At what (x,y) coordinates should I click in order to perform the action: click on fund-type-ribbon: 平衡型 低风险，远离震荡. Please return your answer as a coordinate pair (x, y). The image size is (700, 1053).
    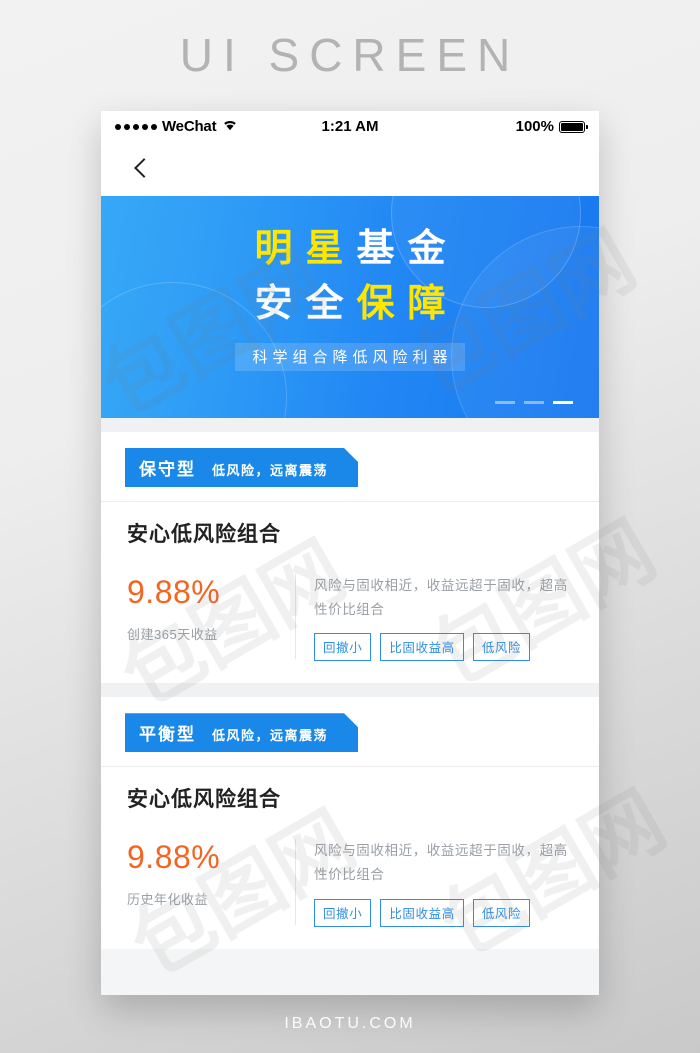
    Looking at the image, I should click on (241, 732).